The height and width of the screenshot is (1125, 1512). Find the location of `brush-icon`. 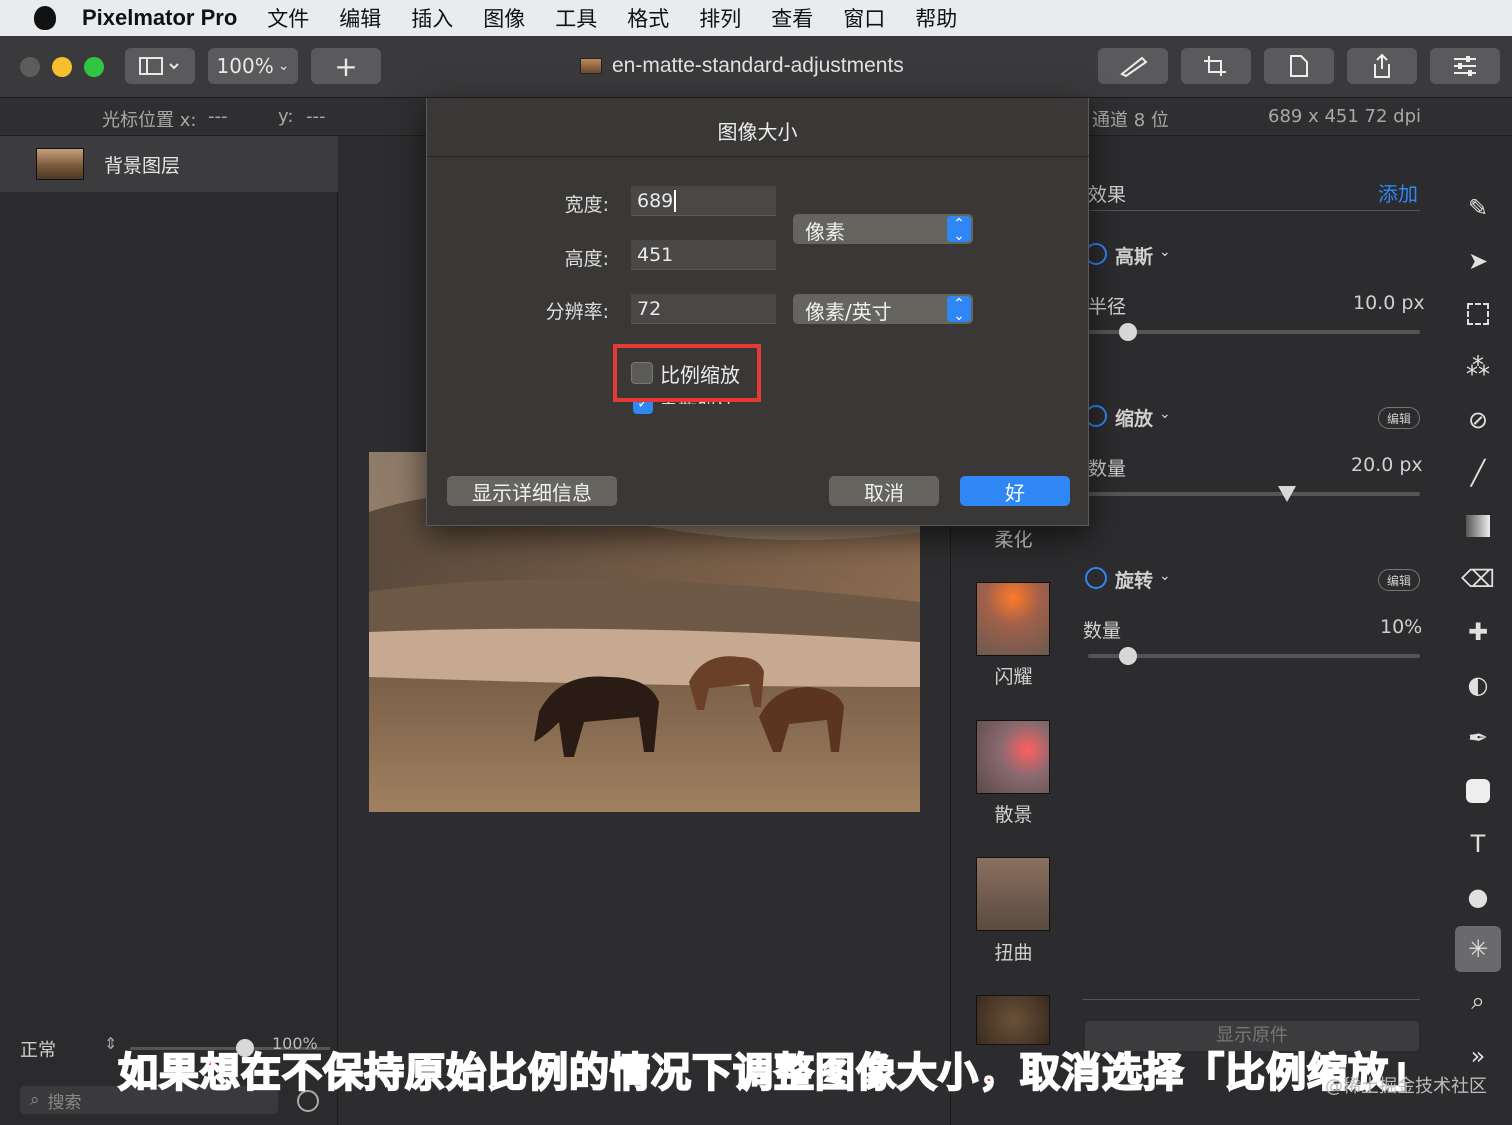

brush-icon is located at coordinates (1134, 67).